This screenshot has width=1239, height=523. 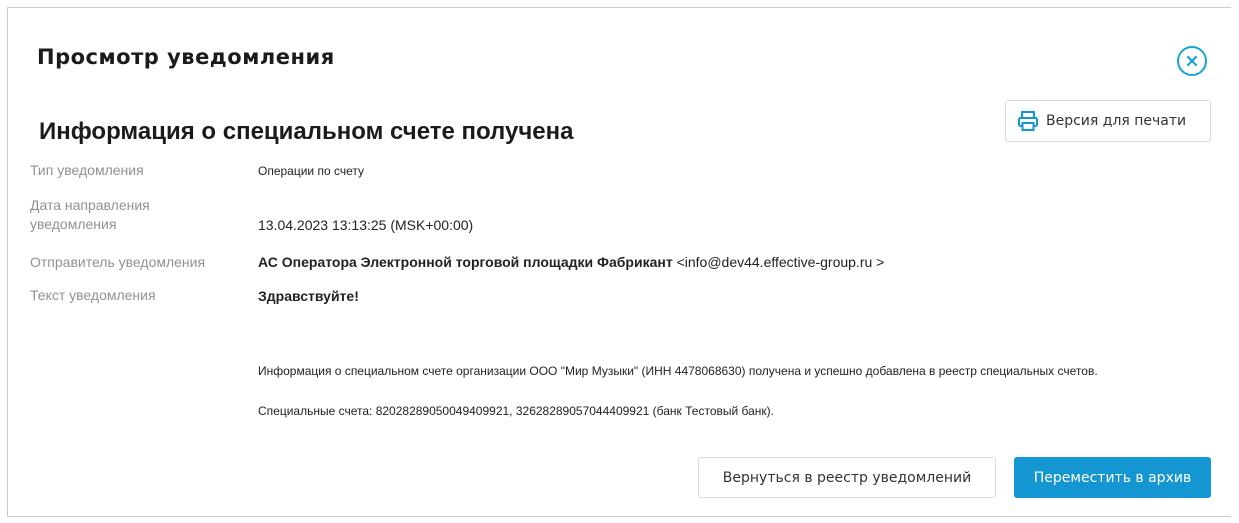 What do you see at coordinates (1112, 477) in the screenshot?
I see `move-to-archive-button: Переместить в архив` at bounding box center [1112, 477].